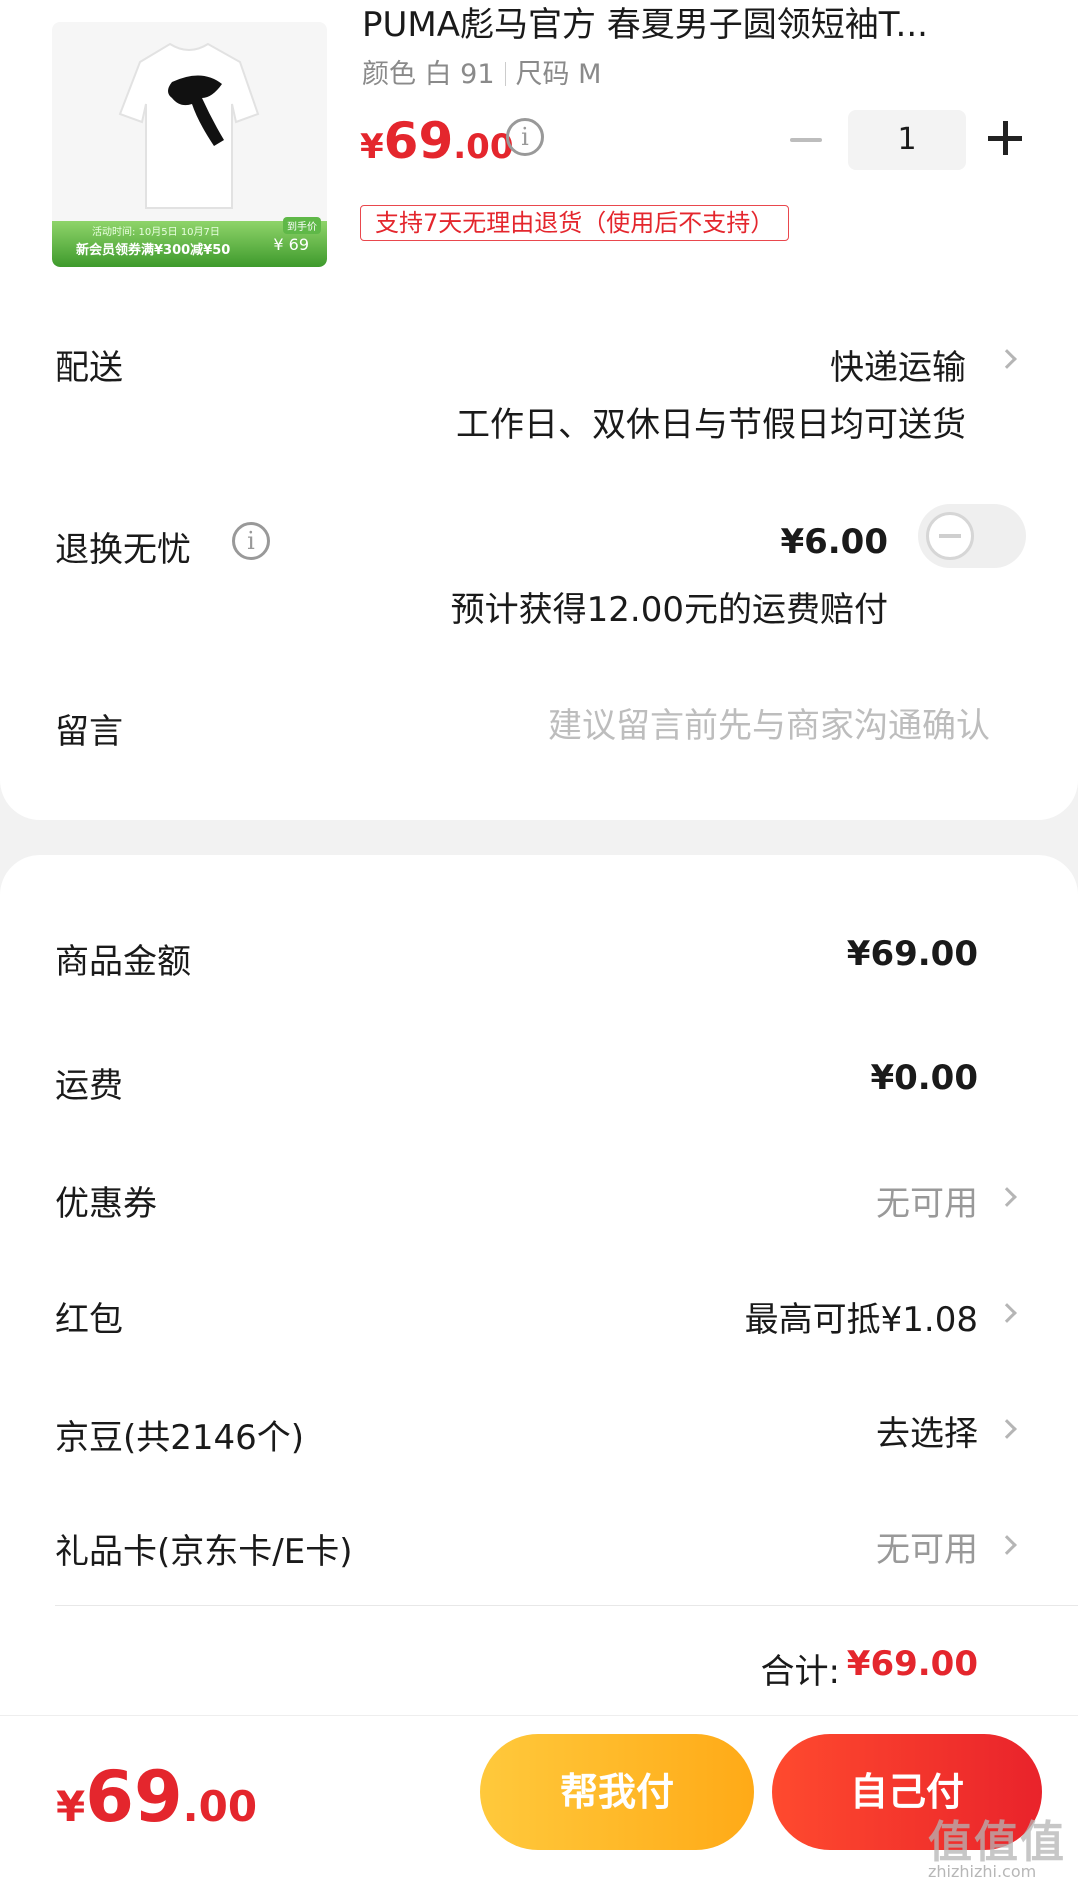  I want to click on message-input, so click(705, 726).